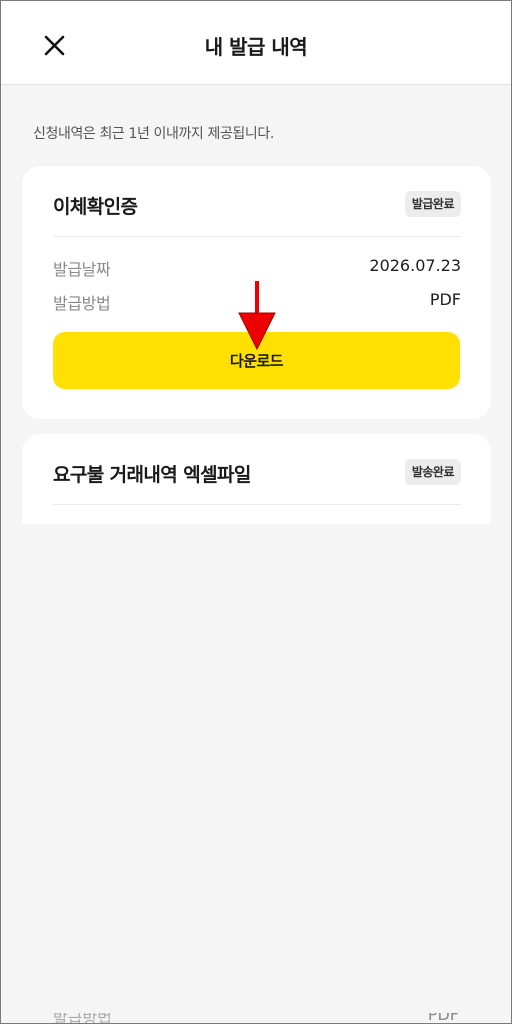 The height and width of the screenshot is (1024, 512). I want to click on issue-date-label: 발급날짜, so click(82, 269).